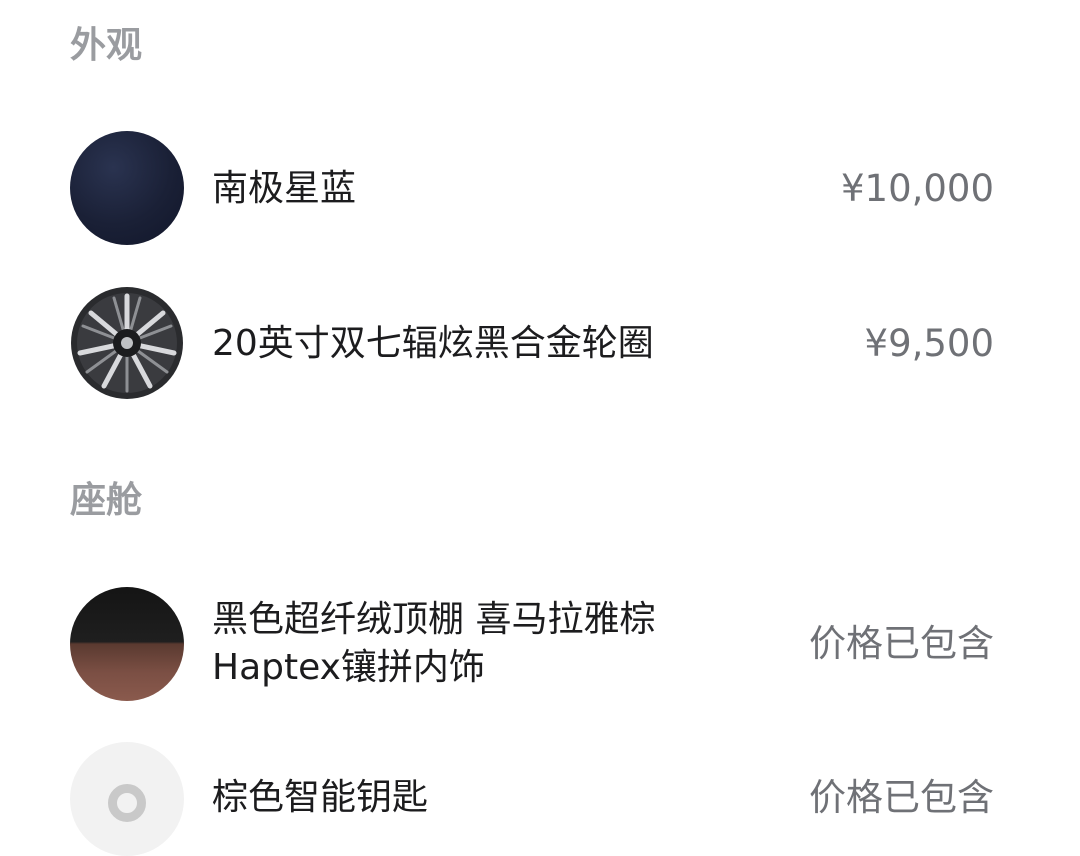 This screenshot has height=856, width=1080. I want to click on item-name: 南极星蓝, so click(284, 188).